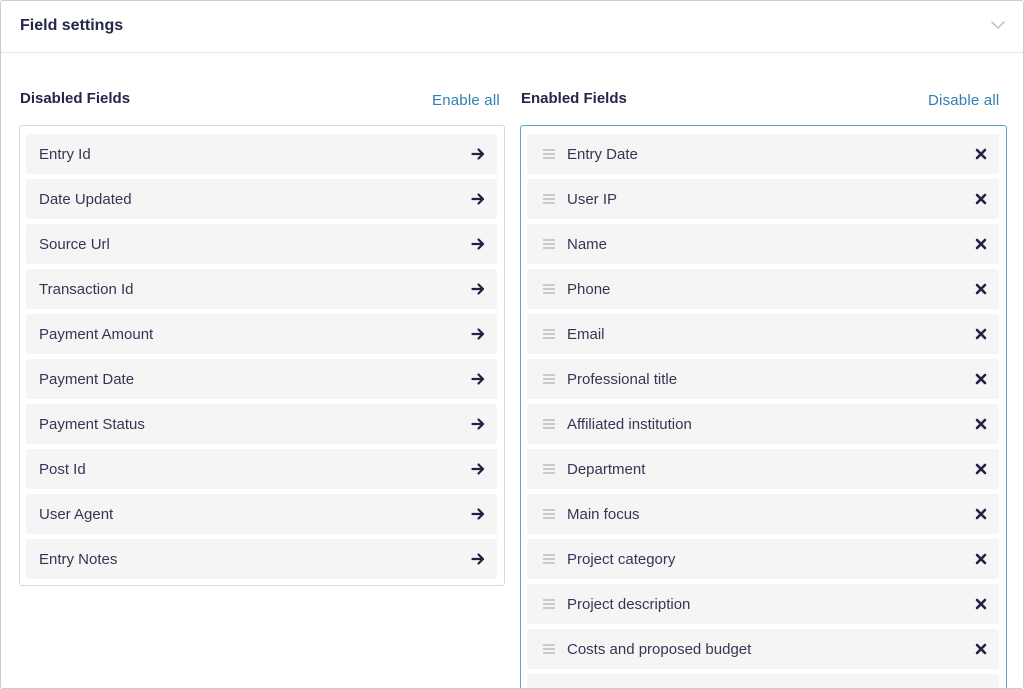 Image resolution: width=1024 pixels, height=689 pixels. I want to click on field-label: Name, so click(587, 244).